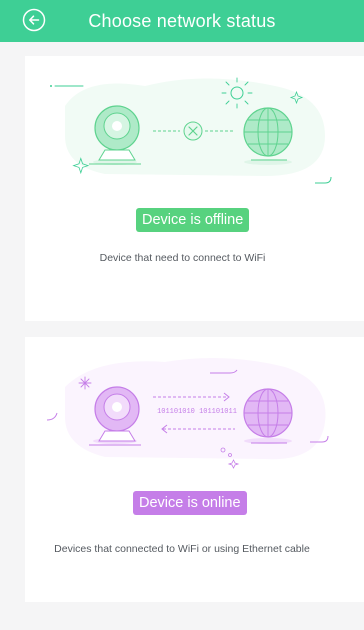 The width and height of the screenshot is (364, 630). Describe the element at coordinates (193, 220) in the screenshot. I see `device-offline-button: Device is offline` at that location.